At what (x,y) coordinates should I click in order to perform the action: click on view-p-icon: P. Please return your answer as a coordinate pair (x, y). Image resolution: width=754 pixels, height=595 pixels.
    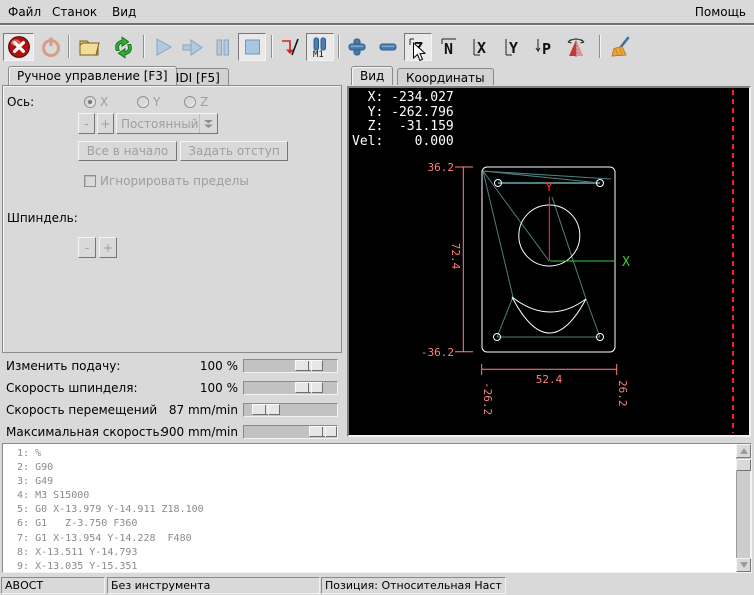
    Looking at the image, I should click on (543, 48).